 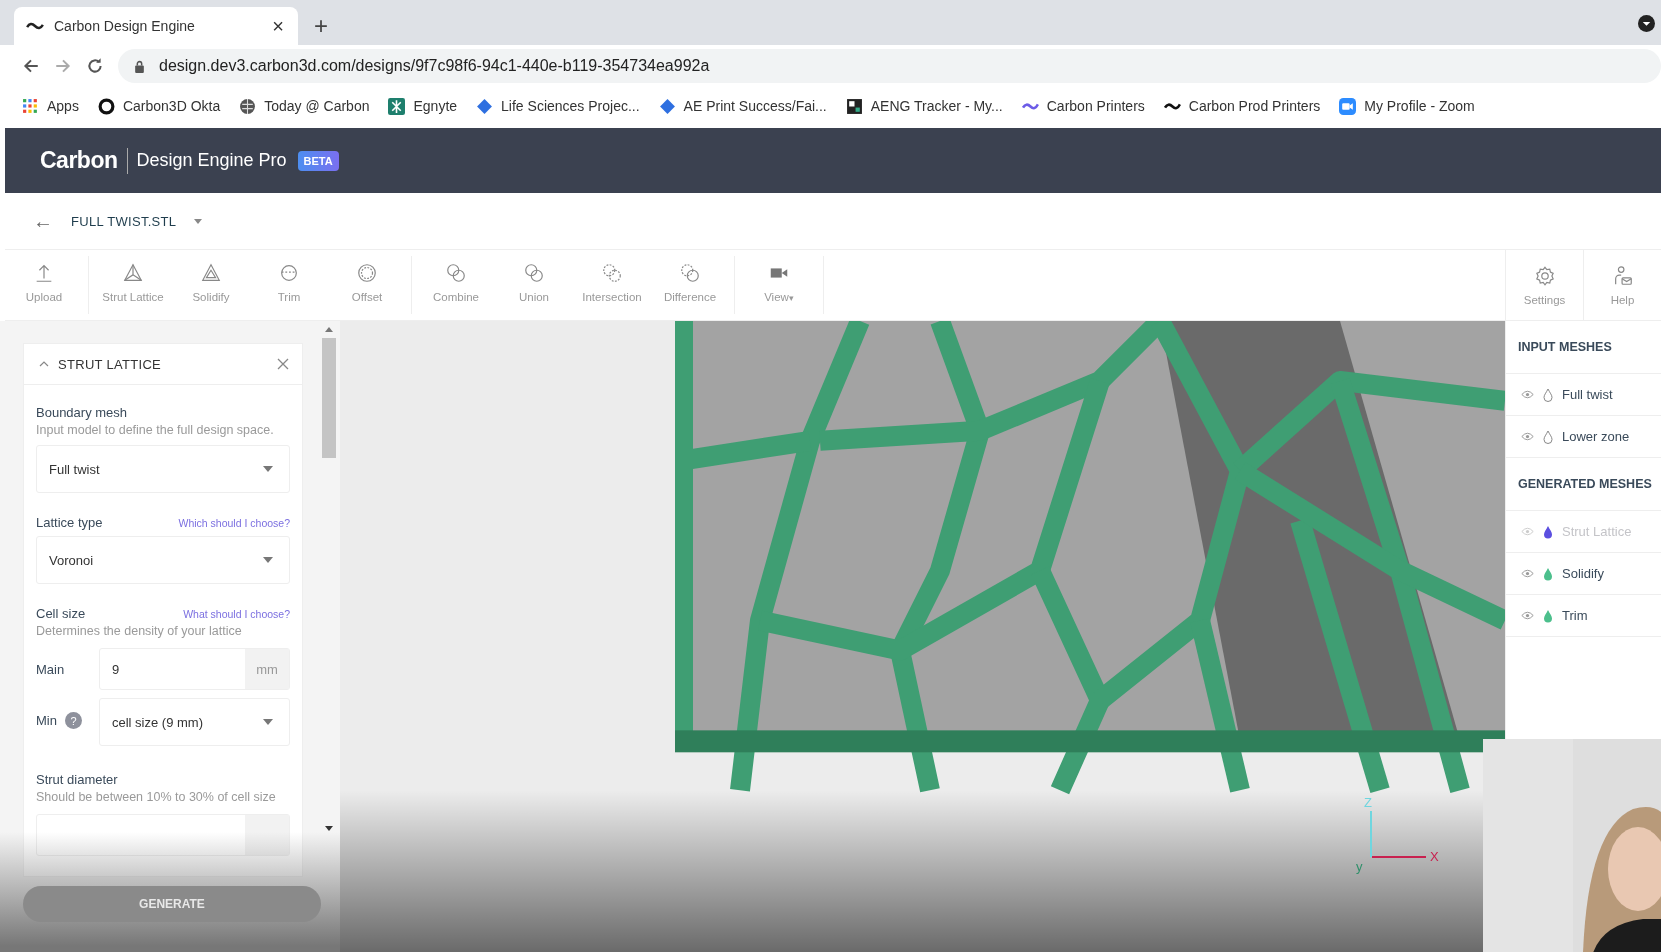 What do you see at coordinates (63, 66) in the screenshot?
I see `forward-icon` at bounding box center [63, 66].